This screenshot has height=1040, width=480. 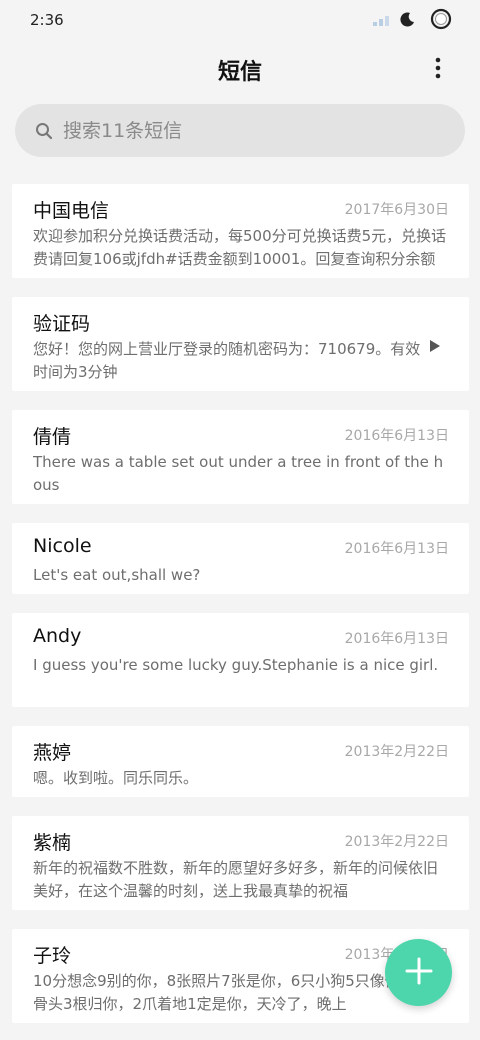 I want to click on new-message-button, so click(x=418, y=972).